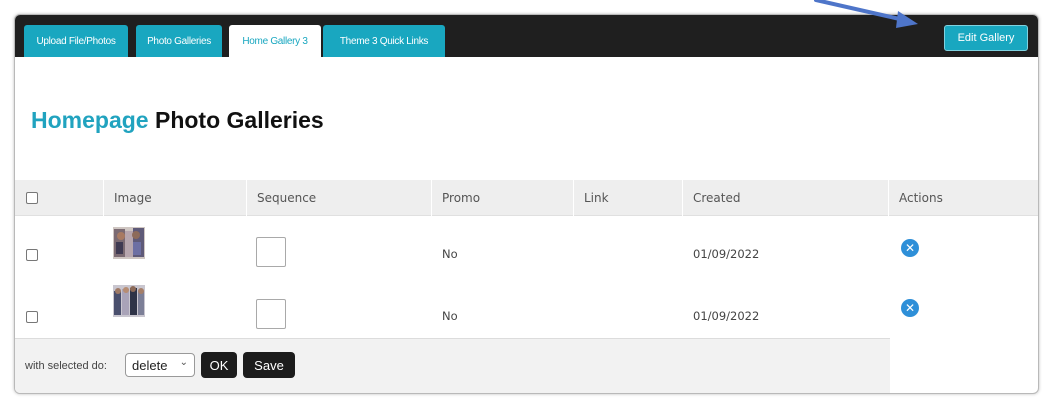 The width and height of the screenshot is (1042, 398). I want to click on column-header-created: Created, so click(785, 198).